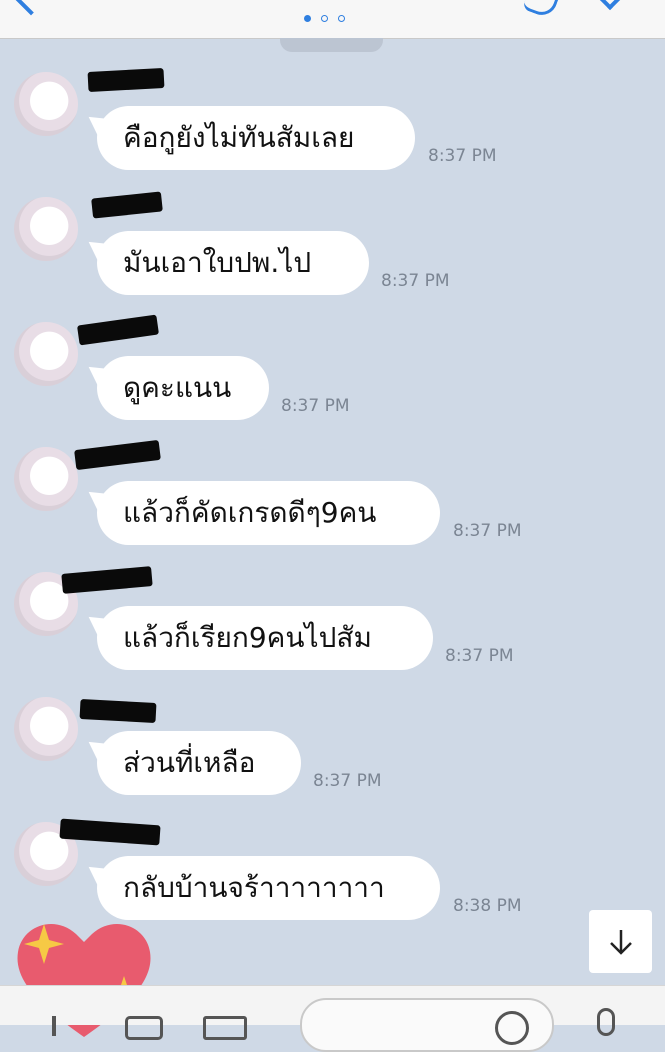 The width and height of the screenshot is (665, 1052). I want to click on message-row: แล้วก็เรียก9คนไปสัม 8:37 PM, so click(332, 628).